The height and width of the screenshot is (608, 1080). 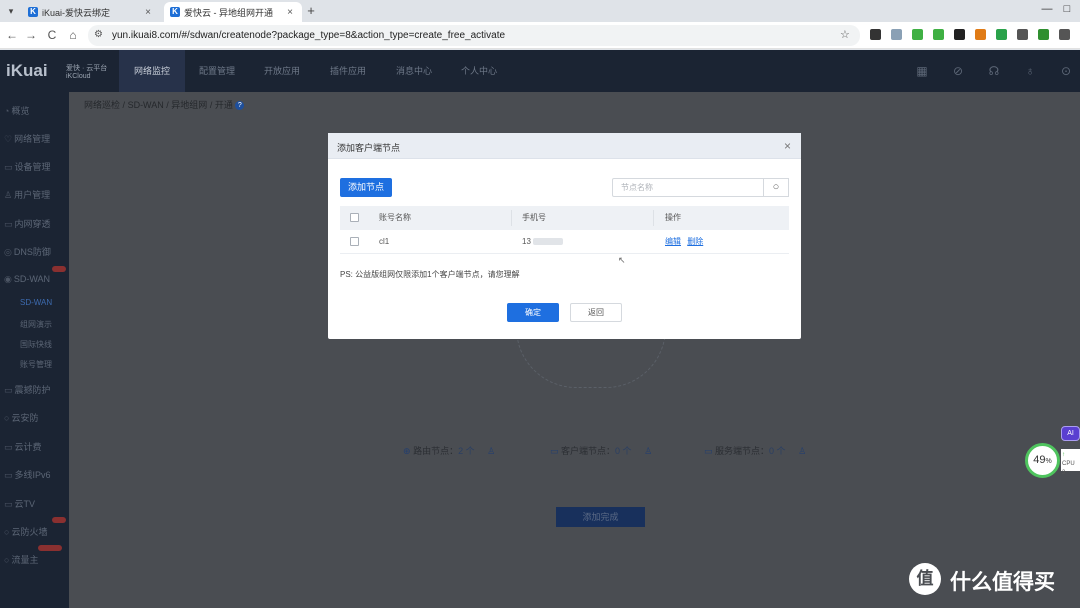 What do you see at coordinates (7, 560) in the screenshot?
I see `traffic-icon: ○` at bounding box center [7, 560].